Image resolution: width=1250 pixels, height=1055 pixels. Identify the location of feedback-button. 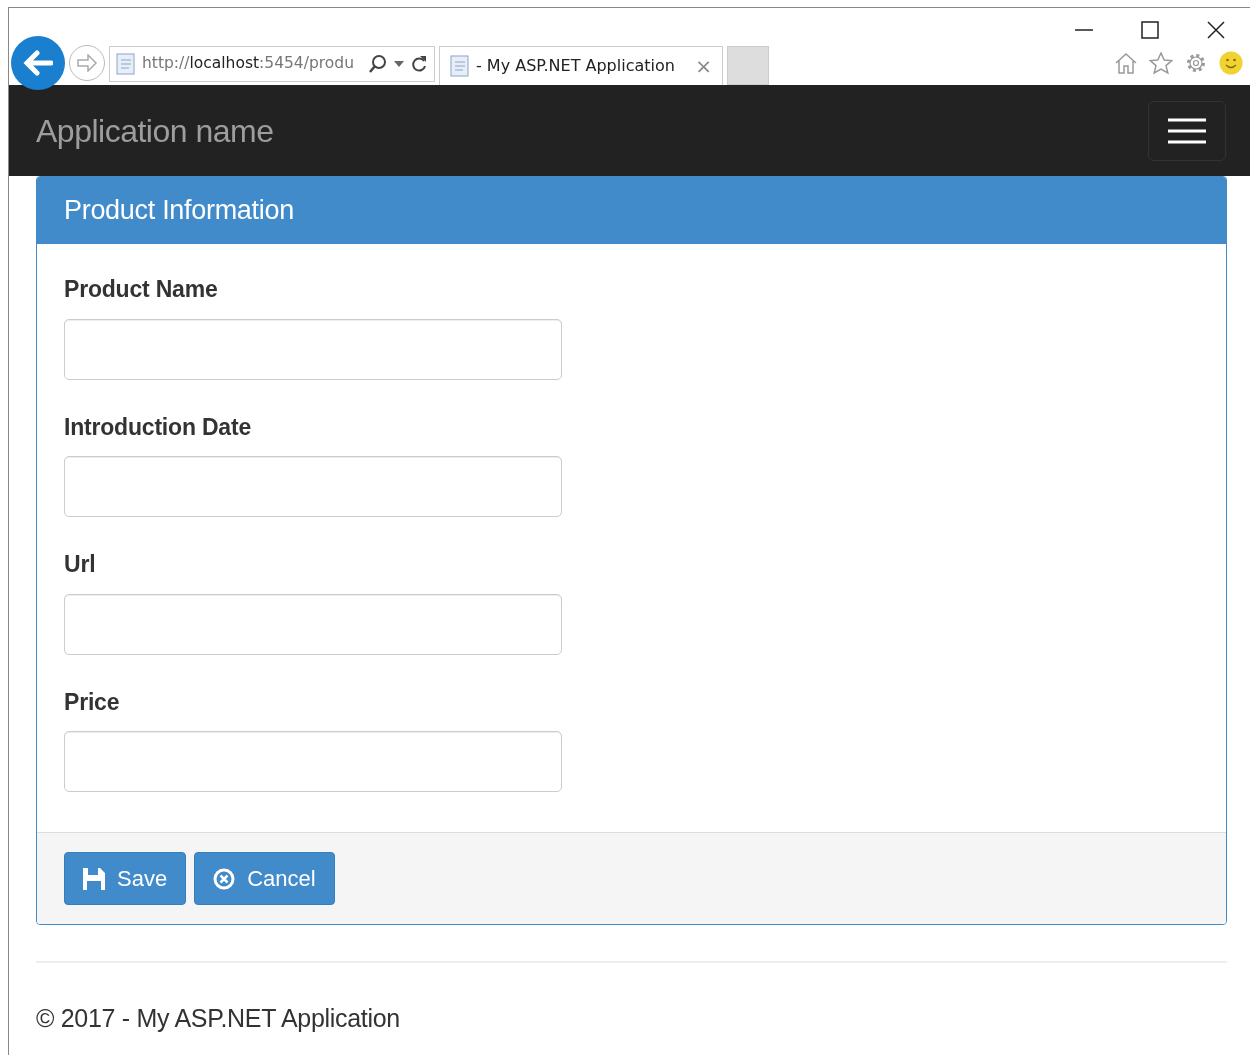
(1231, 63).